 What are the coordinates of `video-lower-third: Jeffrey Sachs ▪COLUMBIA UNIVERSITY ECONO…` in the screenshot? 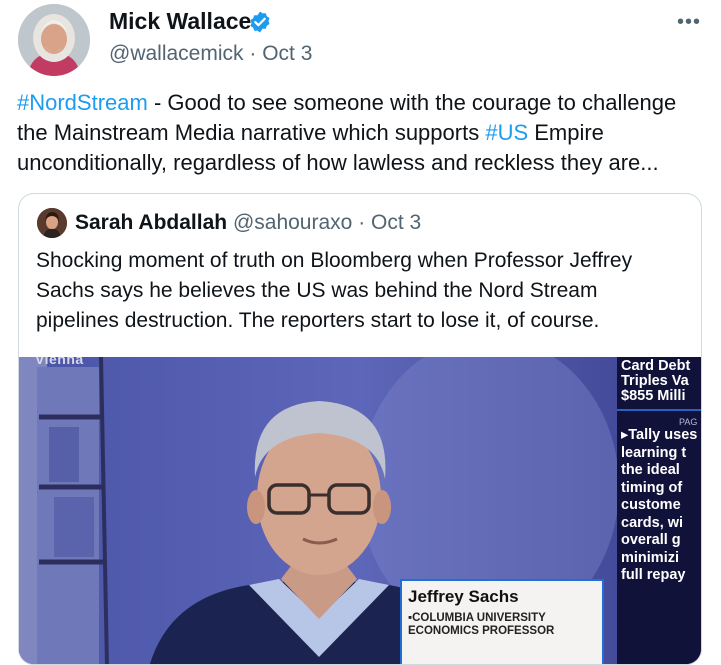 It's located at (502, 621).